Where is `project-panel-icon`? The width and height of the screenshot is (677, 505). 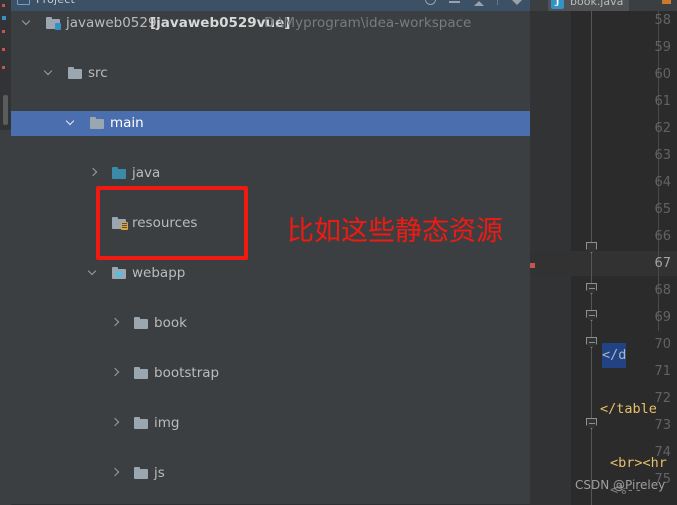
project-panel-icon is located at coordinates (23, 2).